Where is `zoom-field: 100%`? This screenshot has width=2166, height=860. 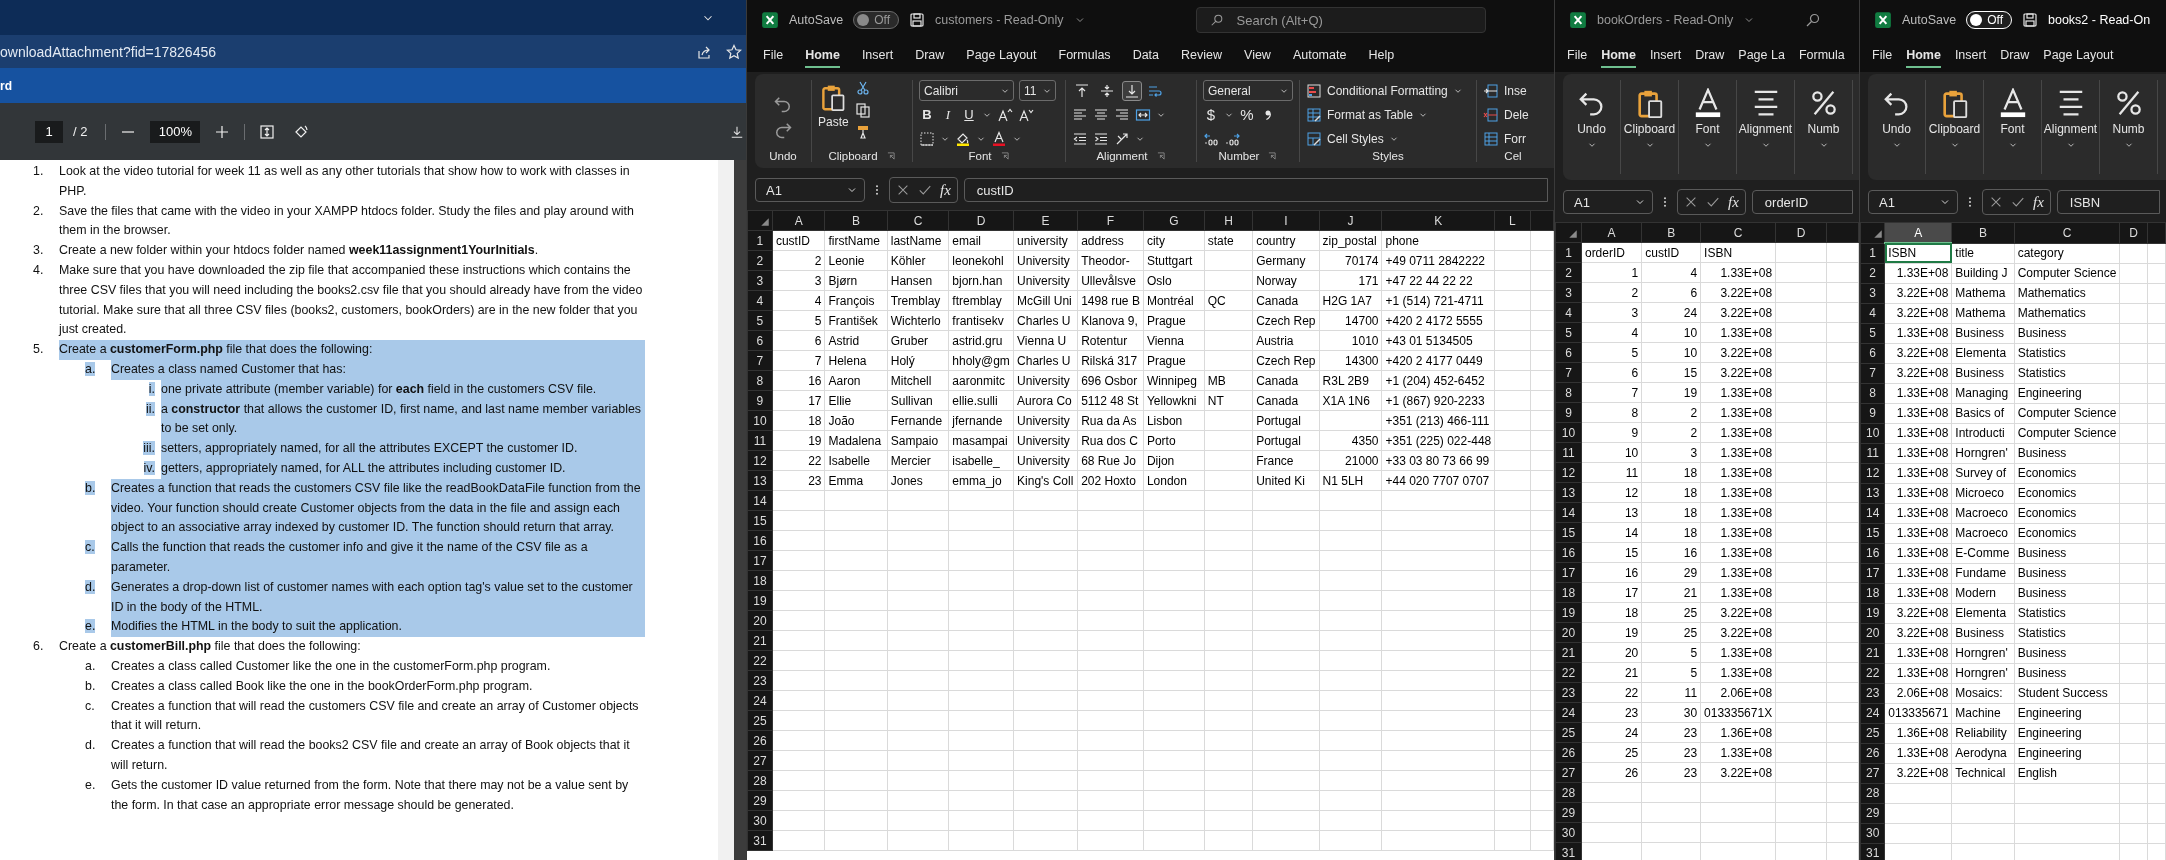
zoom-field: 100% is located at coordinates (175, 131).